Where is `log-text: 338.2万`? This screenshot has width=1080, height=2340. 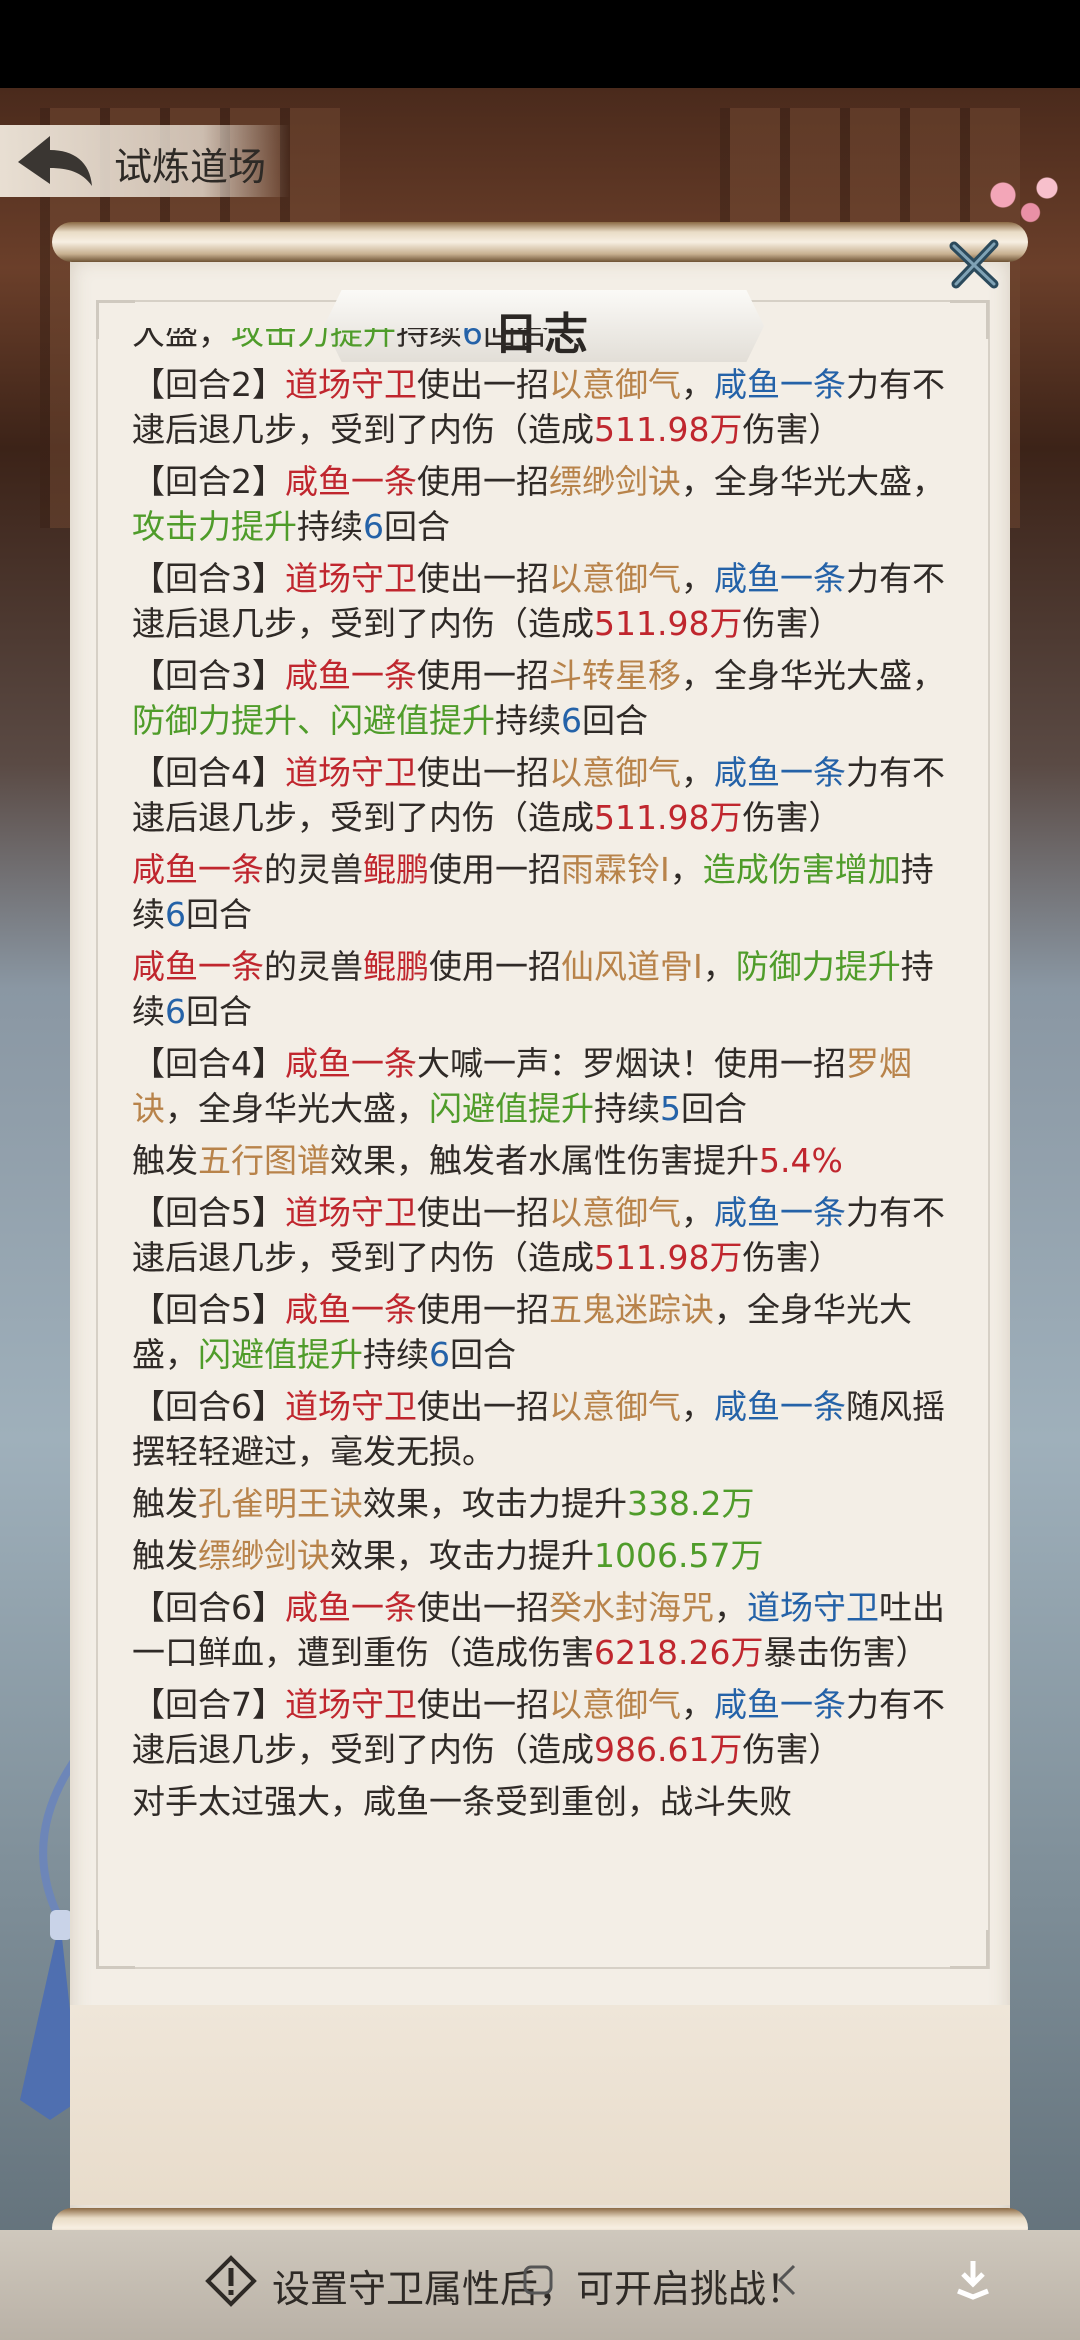 log-text: 338.2万 is located at coordinates (691, 1503).